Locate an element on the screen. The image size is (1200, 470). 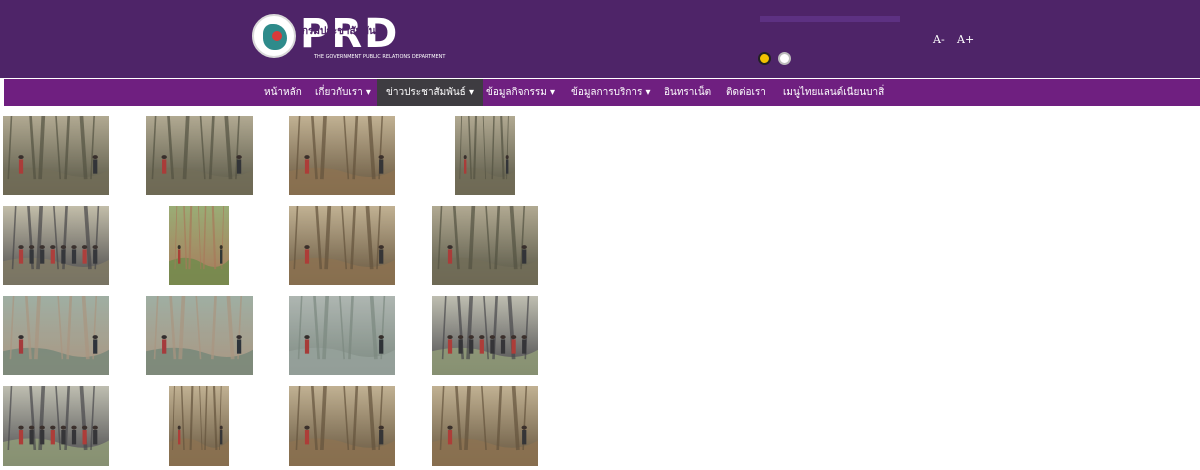
photo-mountain-haze is located at coordinates (342, 335).